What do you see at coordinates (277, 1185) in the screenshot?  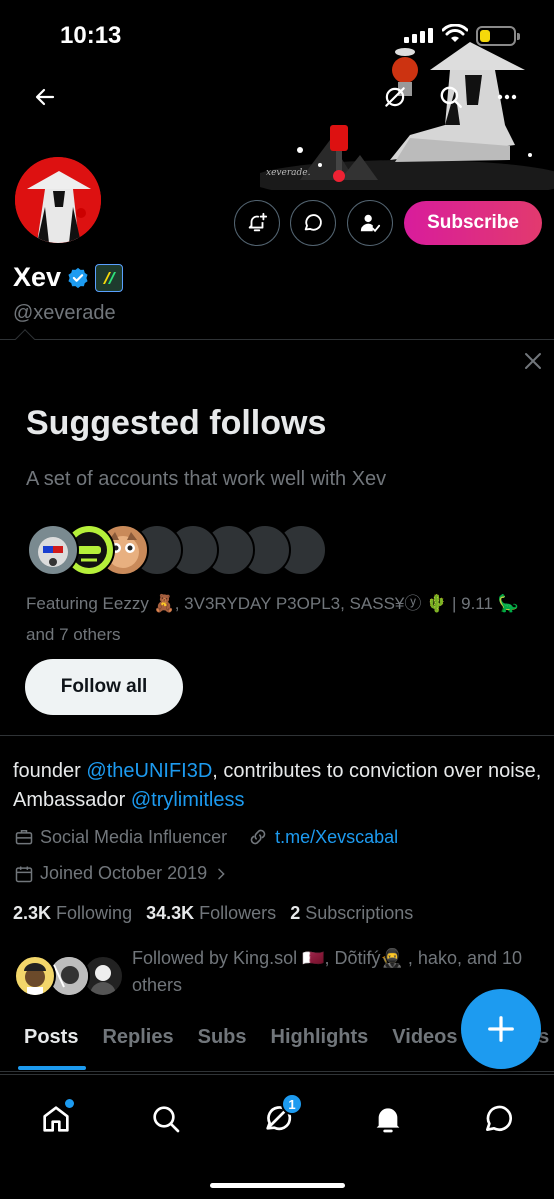 I see `home-indicator` at bounding box center [277, 1185].